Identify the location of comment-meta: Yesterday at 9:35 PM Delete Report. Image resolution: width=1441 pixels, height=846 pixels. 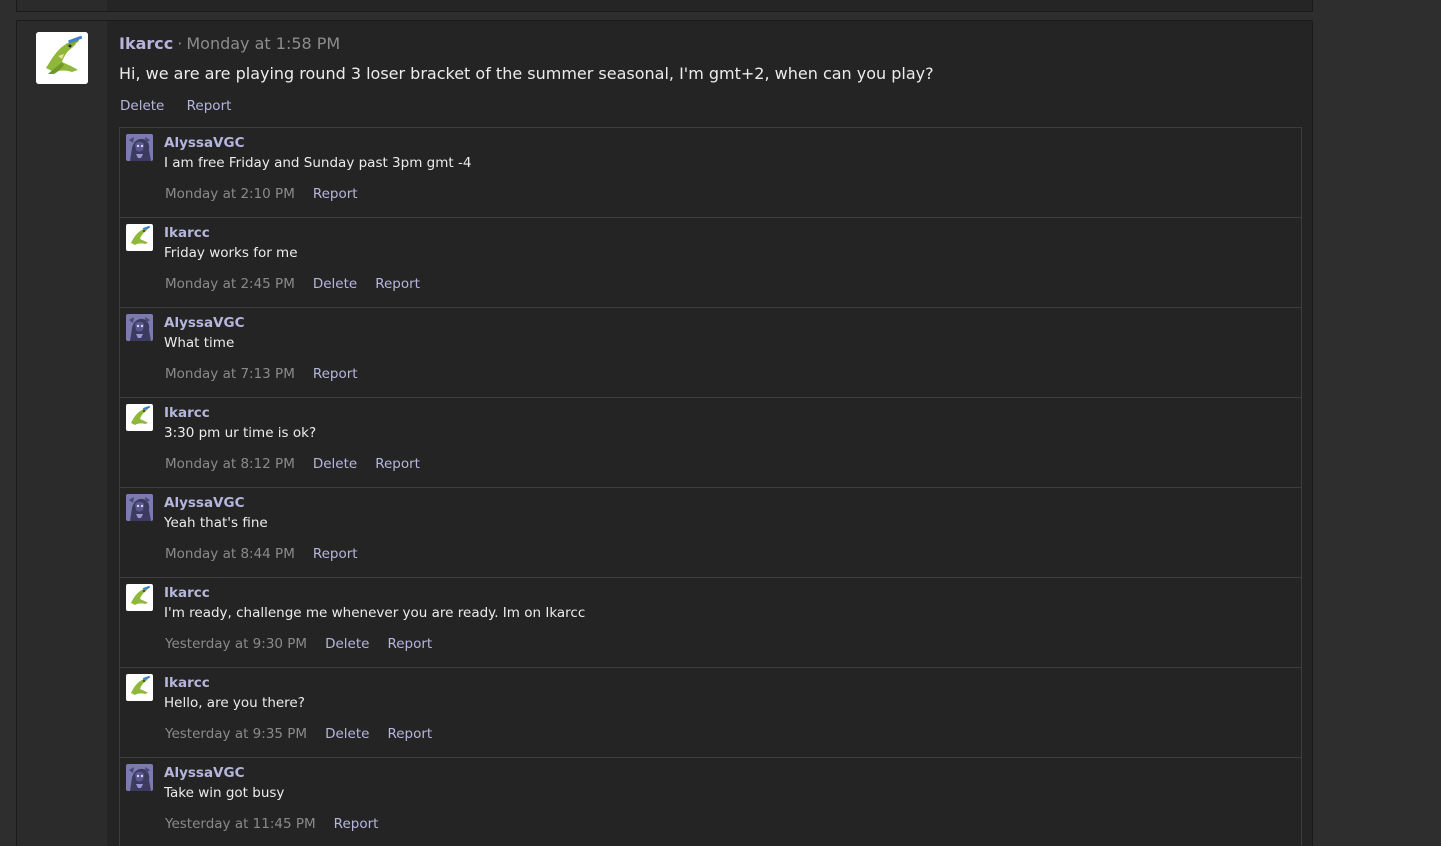
(307, 734).